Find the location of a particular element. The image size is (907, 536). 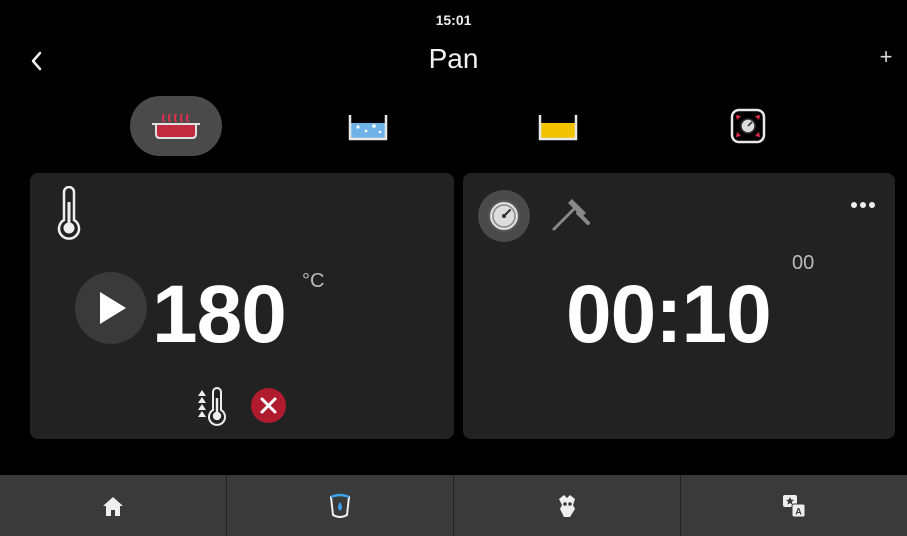

svg-text: A is located at coordinates (798, 511).